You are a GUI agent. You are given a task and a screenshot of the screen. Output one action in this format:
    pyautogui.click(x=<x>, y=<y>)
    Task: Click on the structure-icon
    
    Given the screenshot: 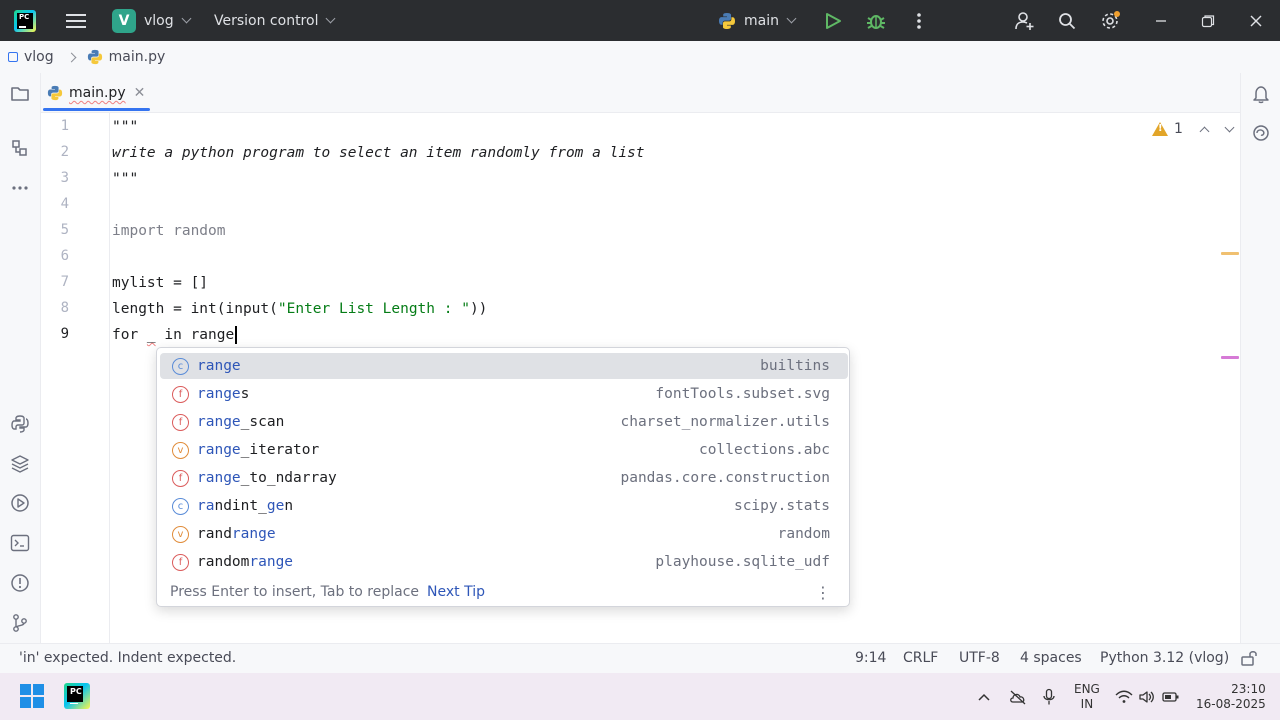 What is the action you would take?
    pyautogui.click(x=20, y=148)
    